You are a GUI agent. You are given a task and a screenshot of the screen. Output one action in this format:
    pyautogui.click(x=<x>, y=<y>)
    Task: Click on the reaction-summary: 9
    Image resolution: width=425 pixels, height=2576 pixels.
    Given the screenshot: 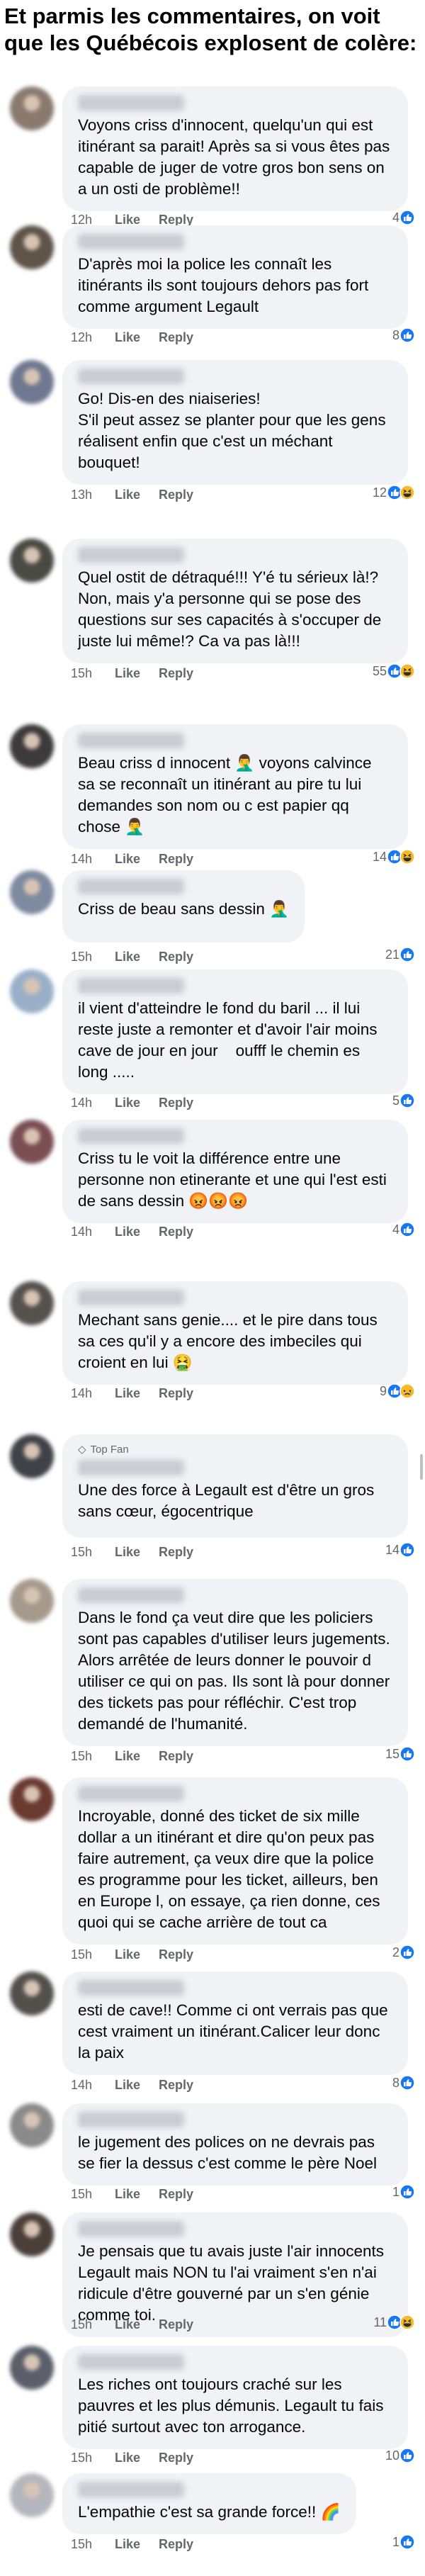 What is the action you would take?
    pyautogui.click(x=398, y=1391)
    